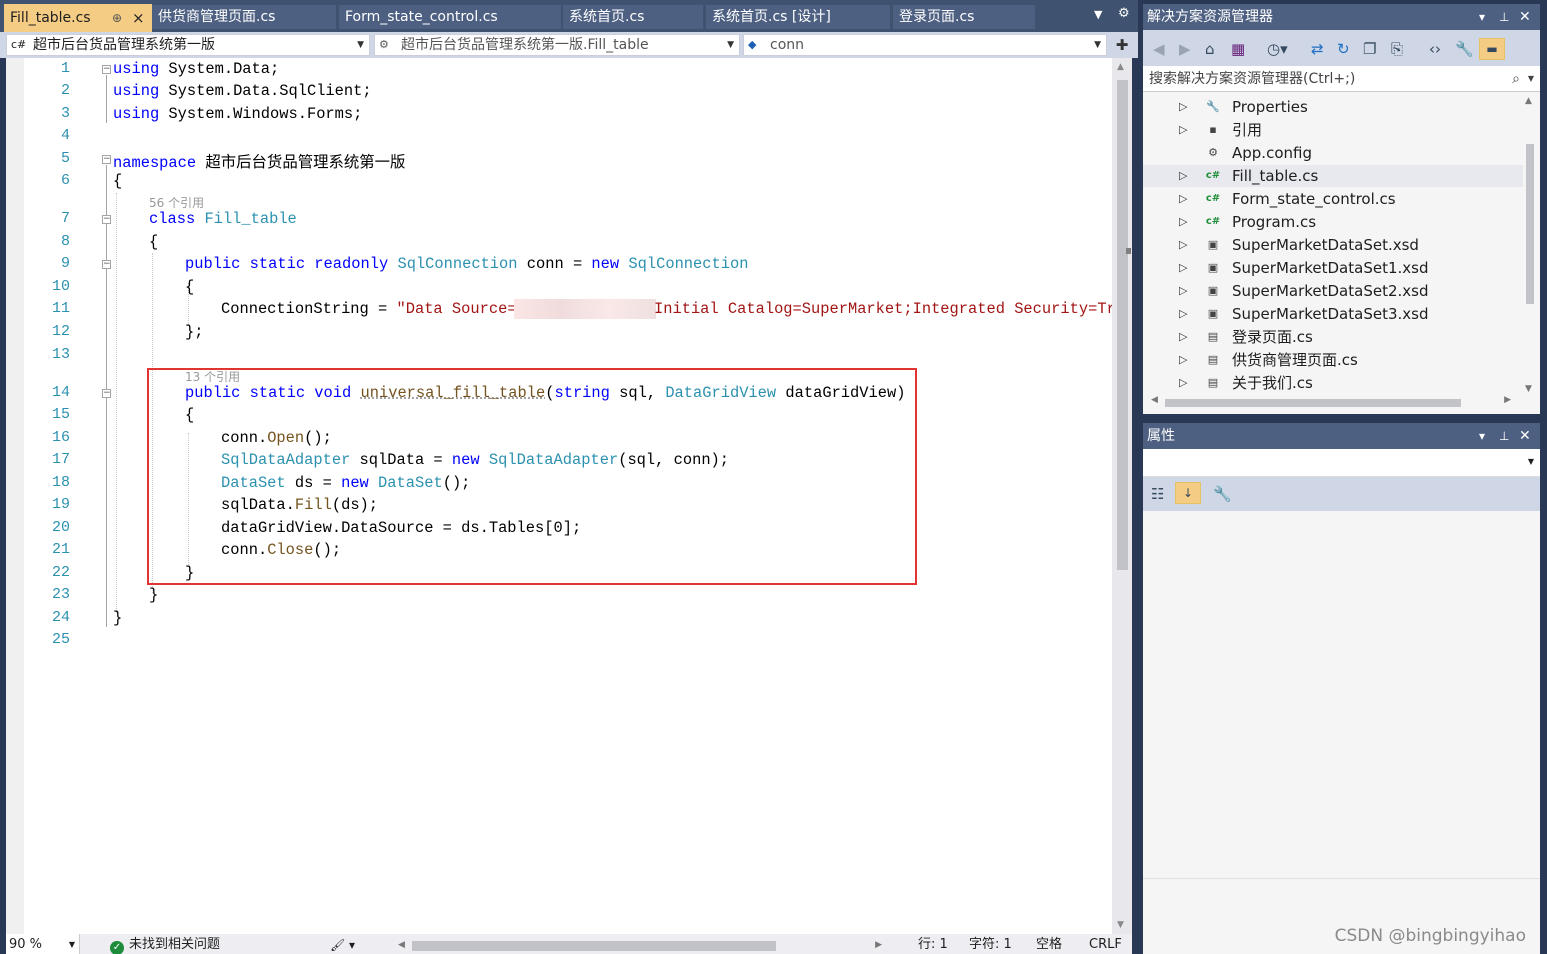 Image resolution: width=1547 pixels, height=954 pixels. Describe the element at coordinates (1435, 49) in the screenshot. I see `view-code-icon: ‹›` at that location.